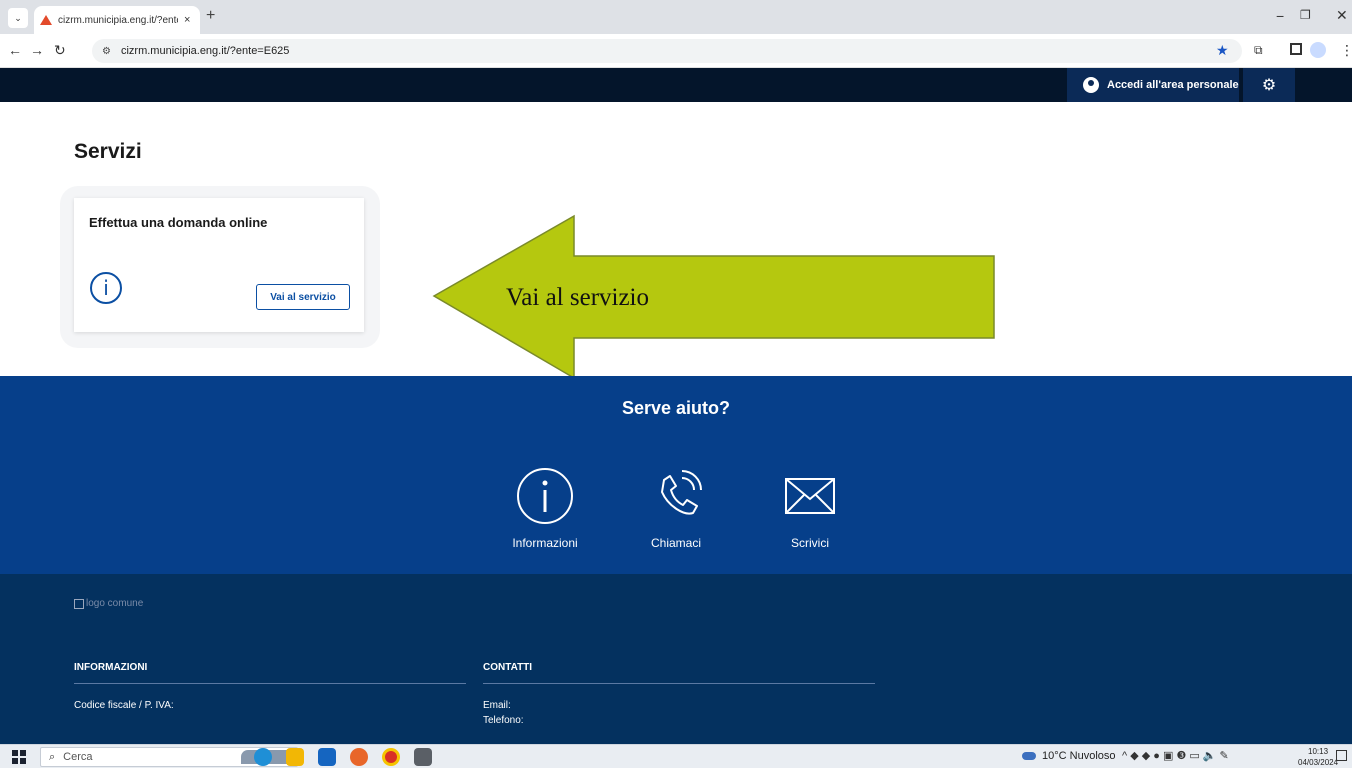 The width and height of the screenshot is (1352, 768). What do you see at coordinates (679, 673) in the screenshot?
I see `footer-heading-contatti: CONTATTI` at bounding box center [679, 673].